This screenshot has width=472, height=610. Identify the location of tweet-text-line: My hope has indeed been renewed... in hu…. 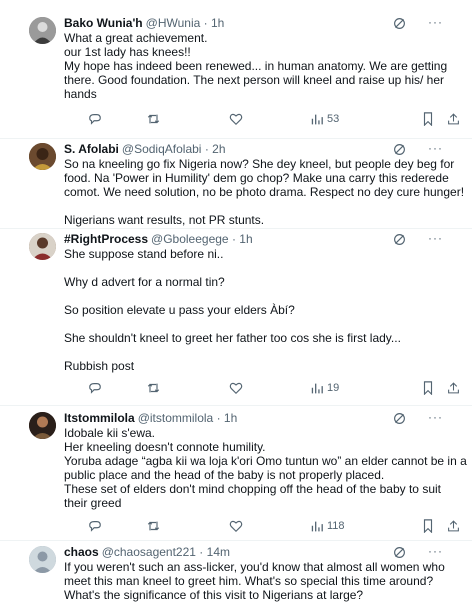
(256, 66).